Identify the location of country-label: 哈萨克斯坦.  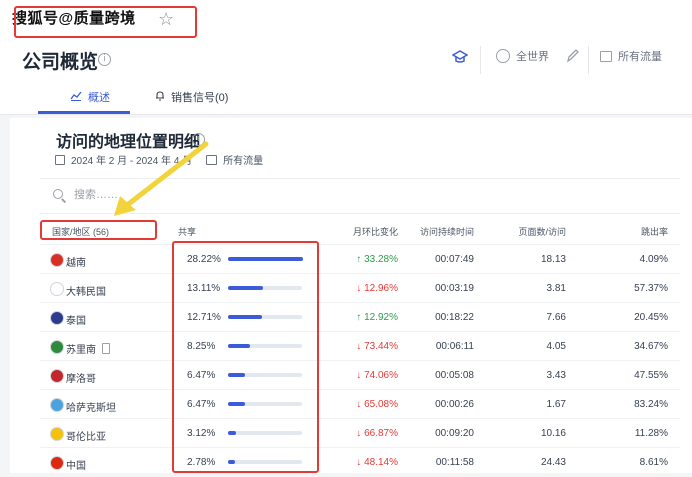
(91, 408).